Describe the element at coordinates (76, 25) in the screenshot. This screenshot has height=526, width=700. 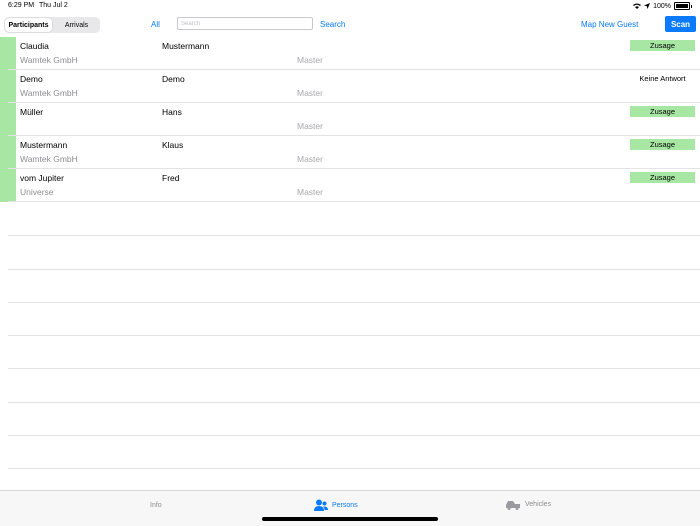
I see `segment-arrivals: Arrivals` at that location.